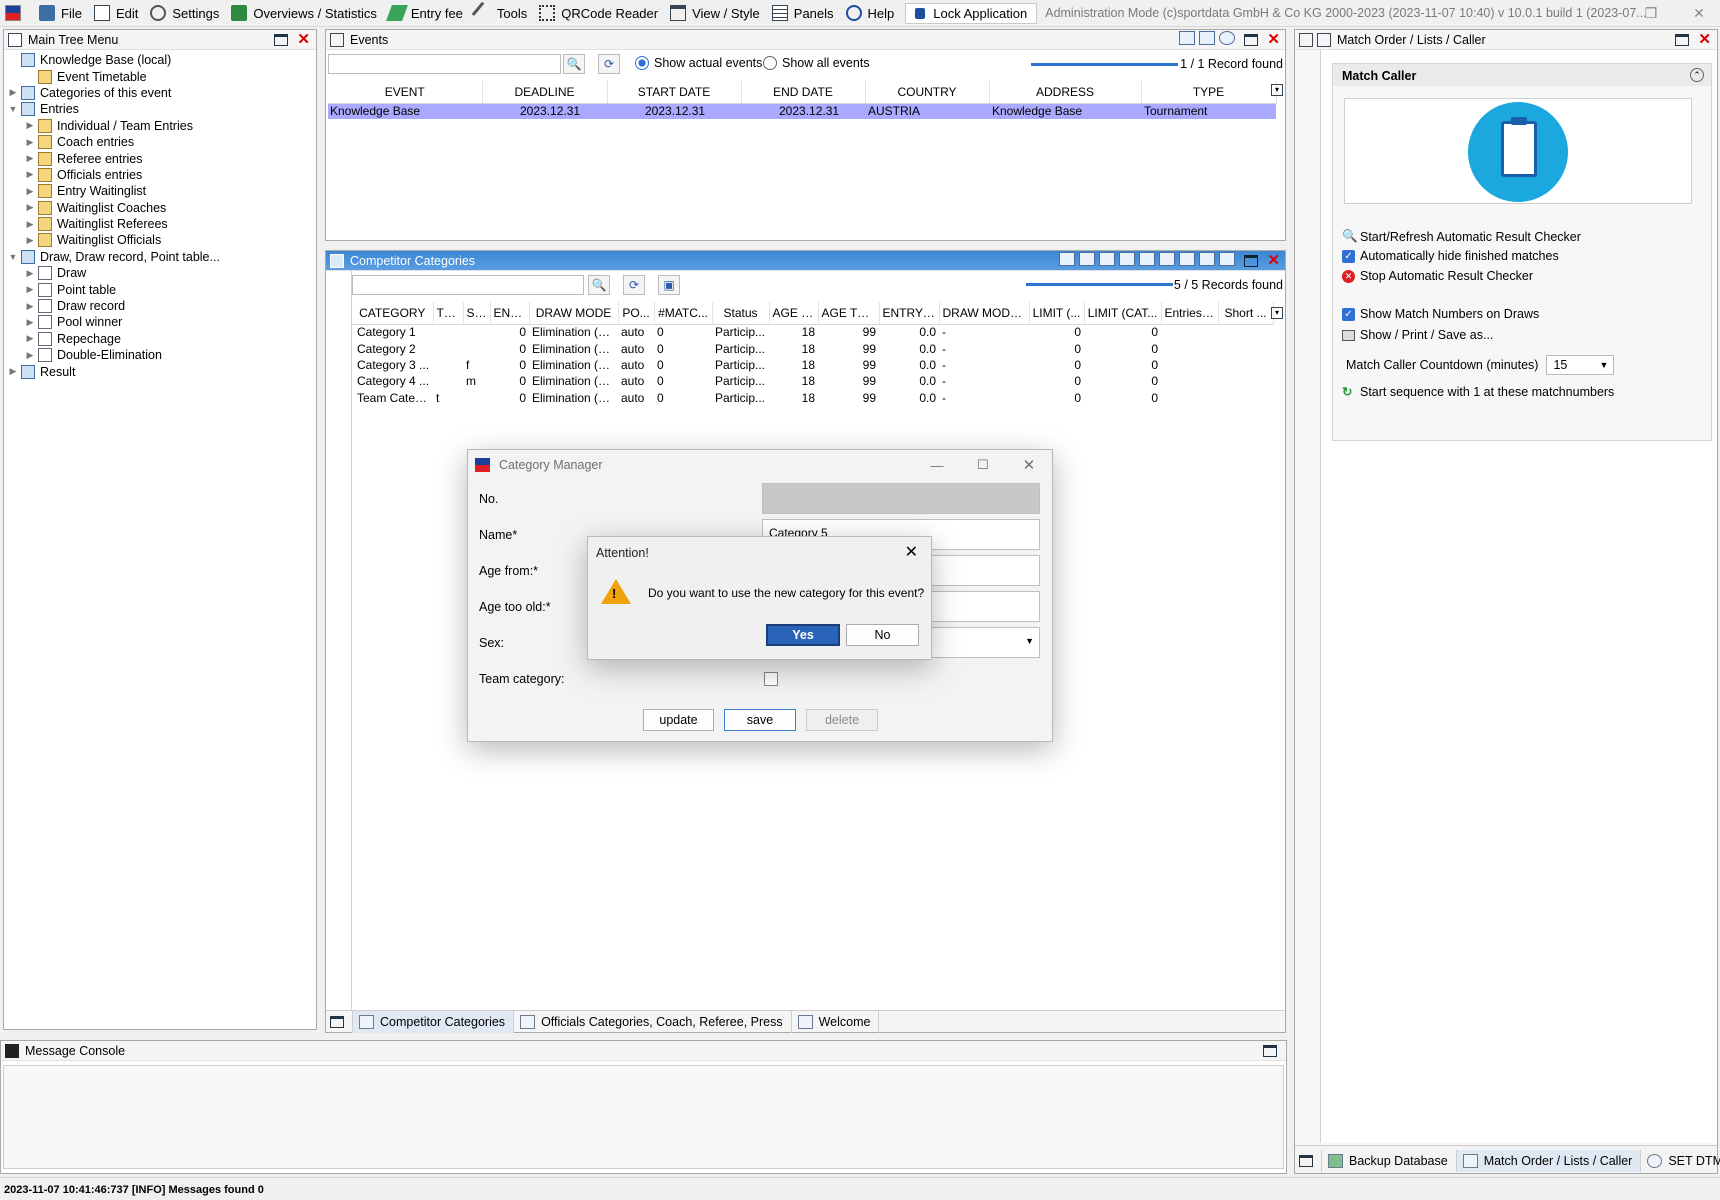 The height and width of the screenshot is (1200, 1720). Describe the element at coordinates (162, 240) in the screenshot. I see `tree-item: ▶ Waitinglist Officials` at that location.